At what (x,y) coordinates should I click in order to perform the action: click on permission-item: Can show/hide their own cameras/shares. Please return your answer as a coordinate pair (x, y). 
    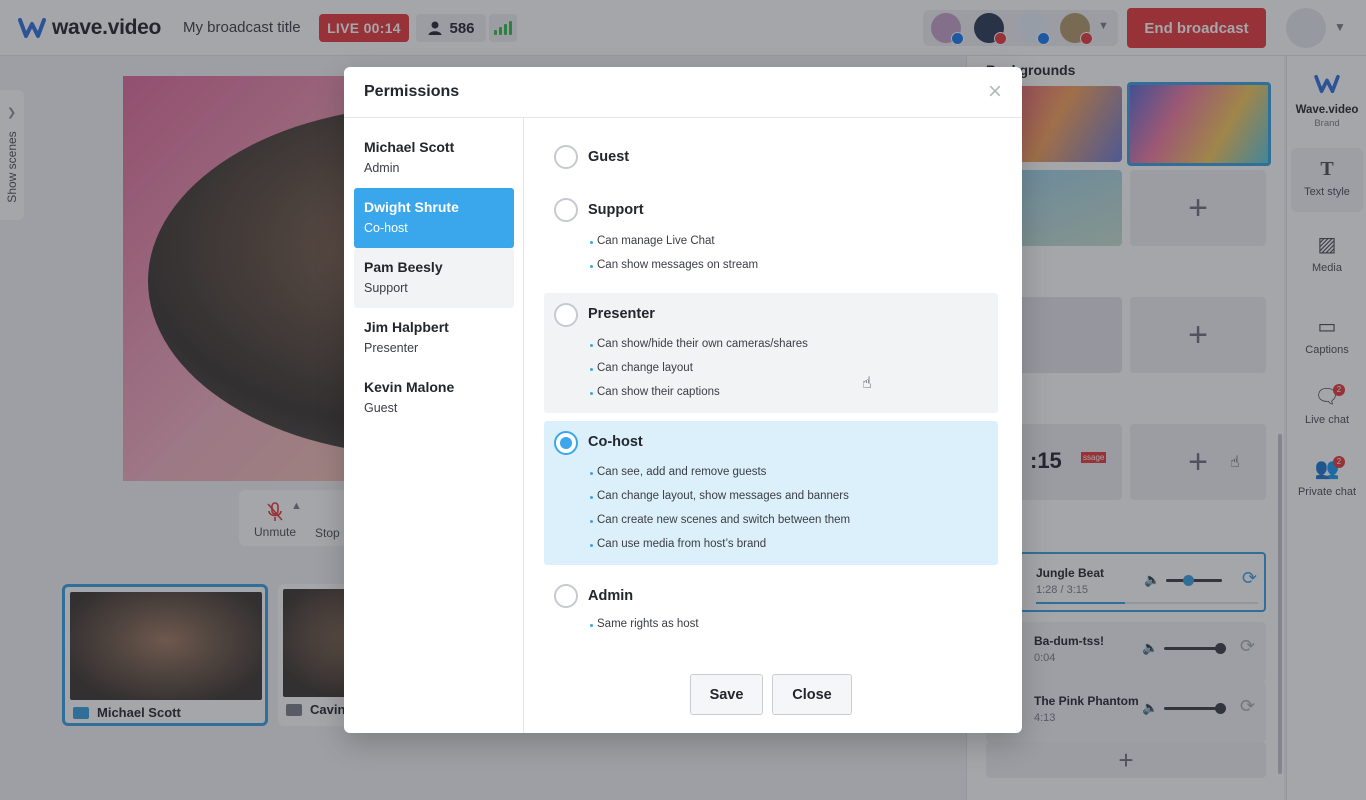
    Looking at the image, I should click on (699, 344).